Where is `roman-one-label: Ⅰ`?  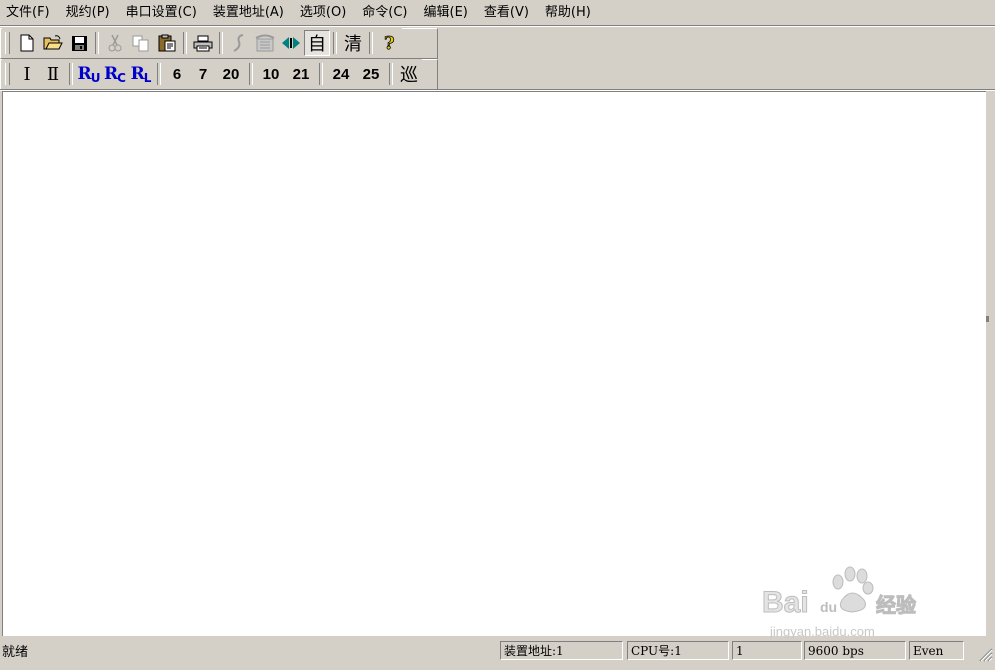 roman-one-label: Ⅰ is located at coordinates (27, 74).